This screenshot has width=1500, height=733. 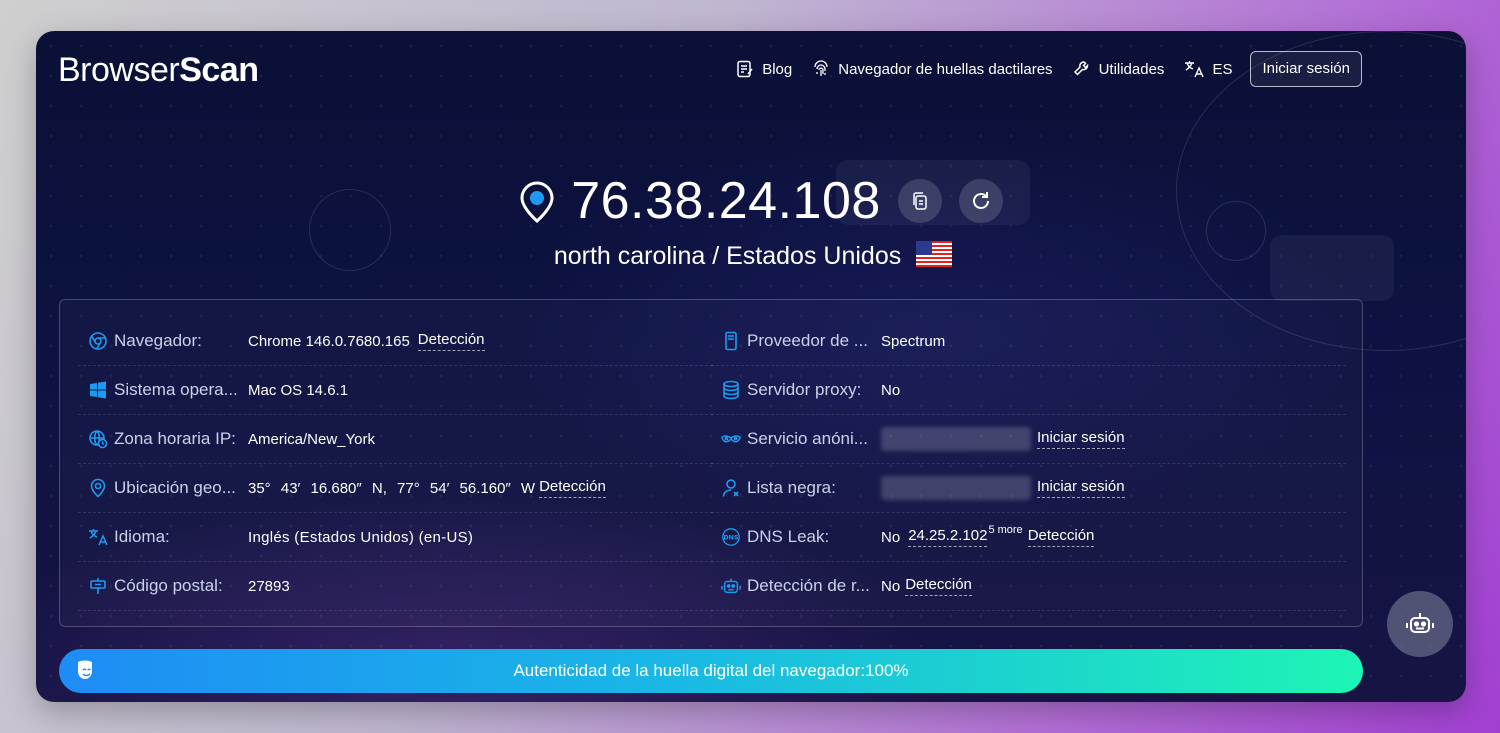 I want to click on refresh-icon, so click(x=980, y=200).